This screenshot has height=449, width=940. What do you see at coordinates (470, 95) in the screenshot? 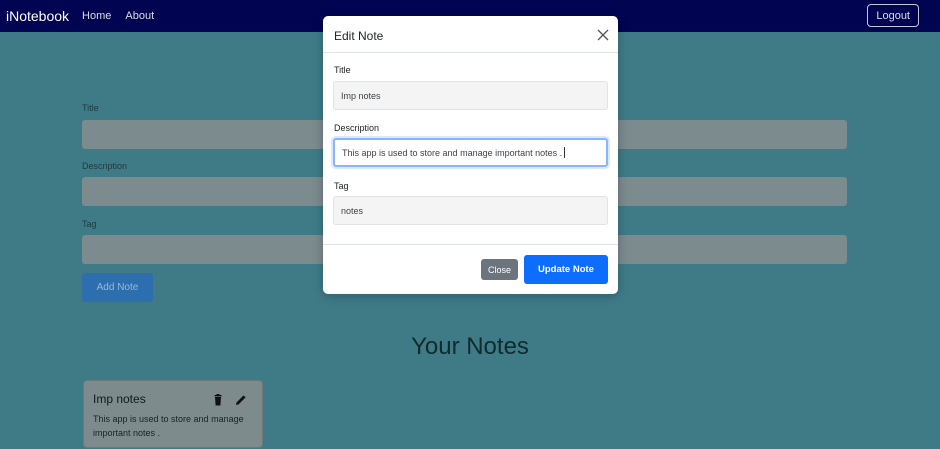
I see `edit-title-input: Imp notes` at bounding box center [470, 95].